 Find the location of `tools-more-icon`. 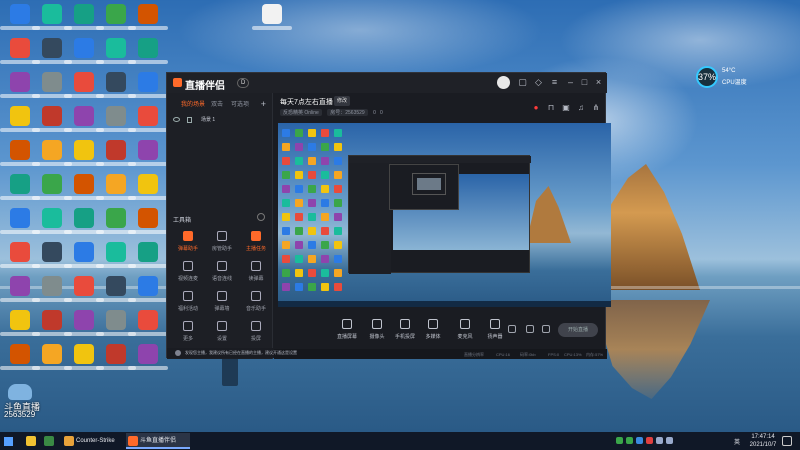

tools-more-icon is located at coordinates (261, 217).